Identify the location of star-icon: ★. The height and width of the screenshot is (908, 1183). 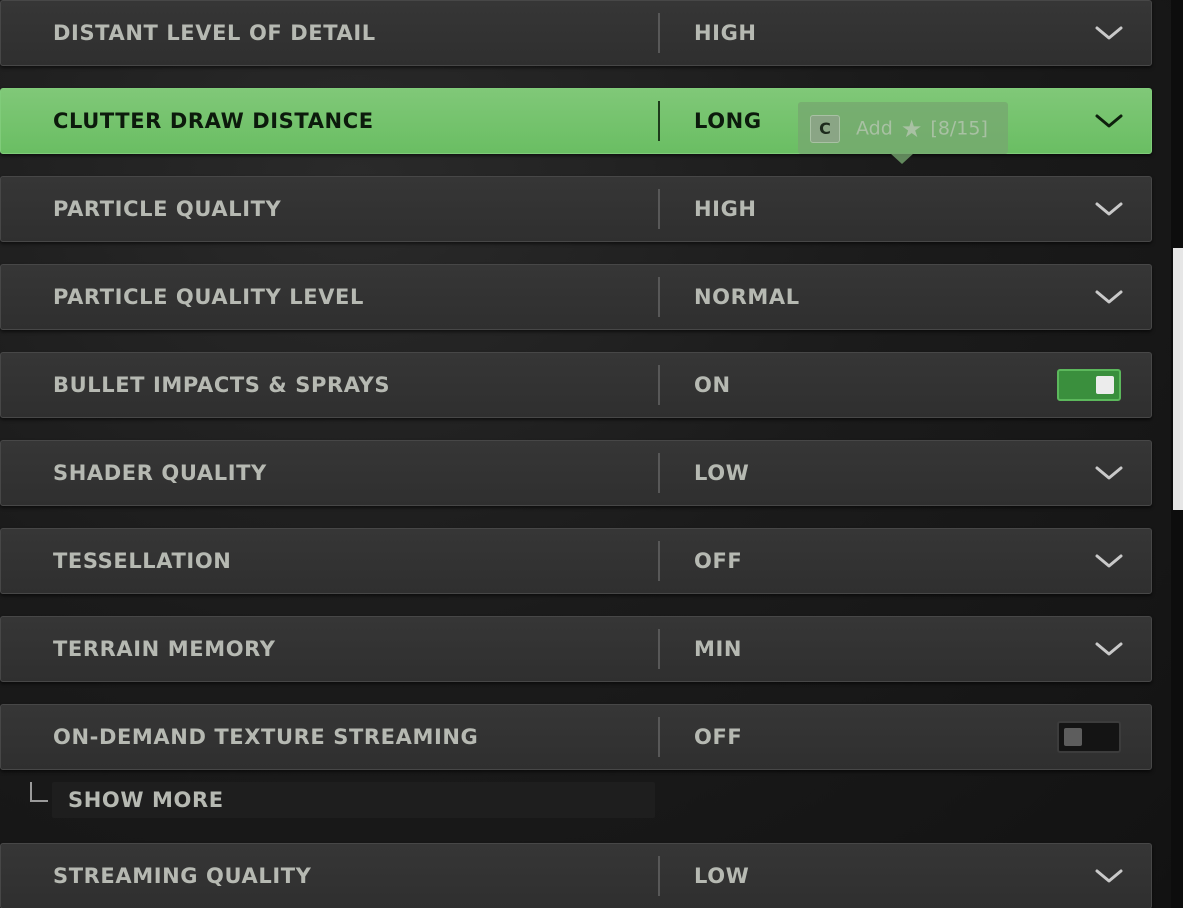
(911, 128).